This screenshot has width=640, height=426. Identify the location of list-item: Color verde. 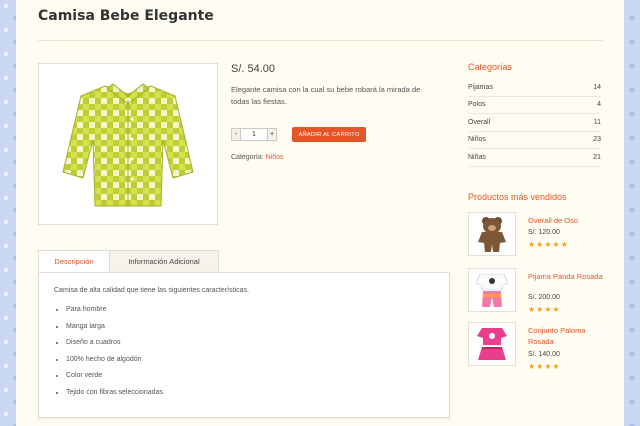
(114, 380).